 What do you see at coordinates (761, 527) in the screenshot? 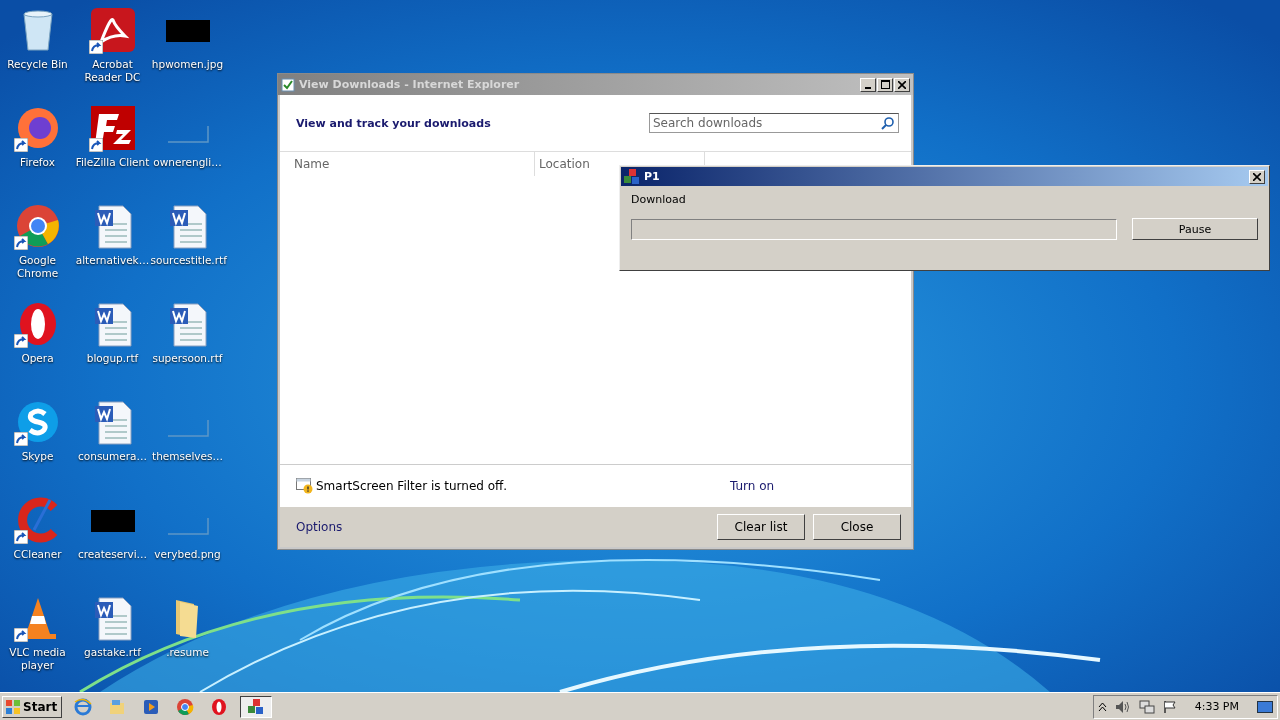
I see `dialog-button: Clear list` at bounding box center [761, 527].